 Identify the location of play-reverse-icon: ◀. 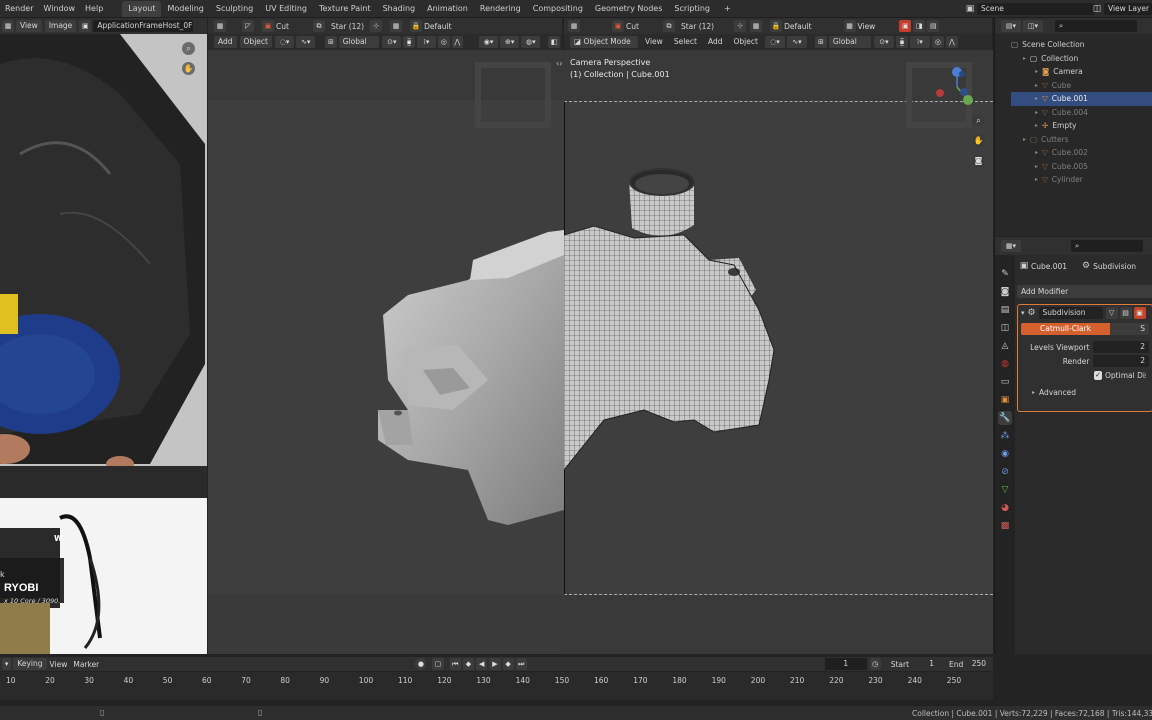
(482, 664).